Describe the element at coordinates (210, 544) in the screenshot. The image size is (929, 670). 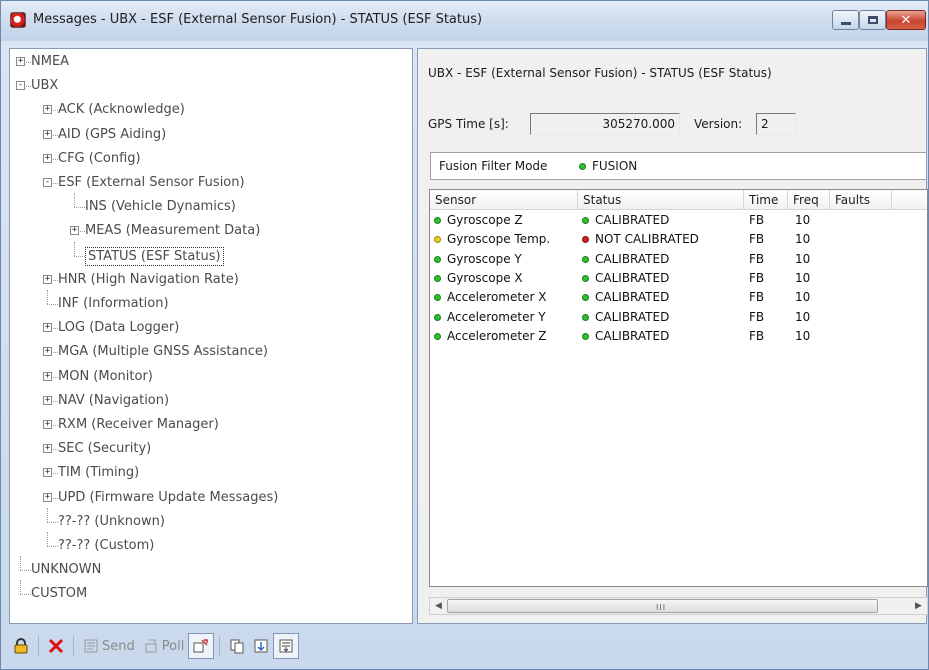
I see `tree-item-custom-sub: ??-?? (Custom)` at that location.